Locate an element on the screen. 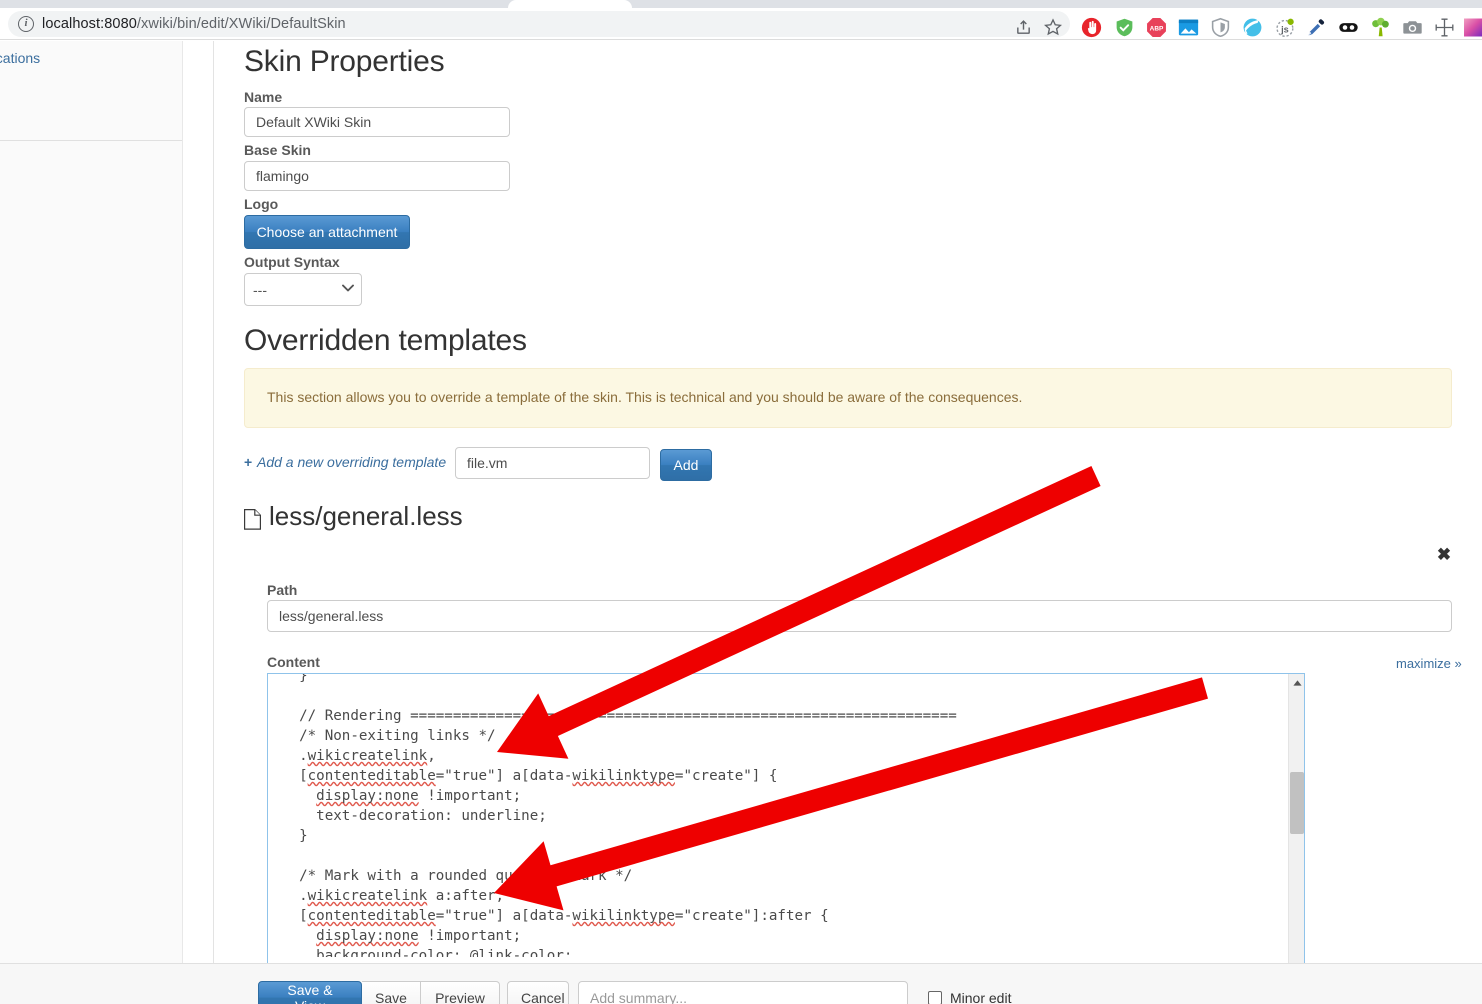 Image resolution: width=1482 pixels, height=1004 pixels. move-crosshair-extension-icon is located at coordinates (1444, 27).